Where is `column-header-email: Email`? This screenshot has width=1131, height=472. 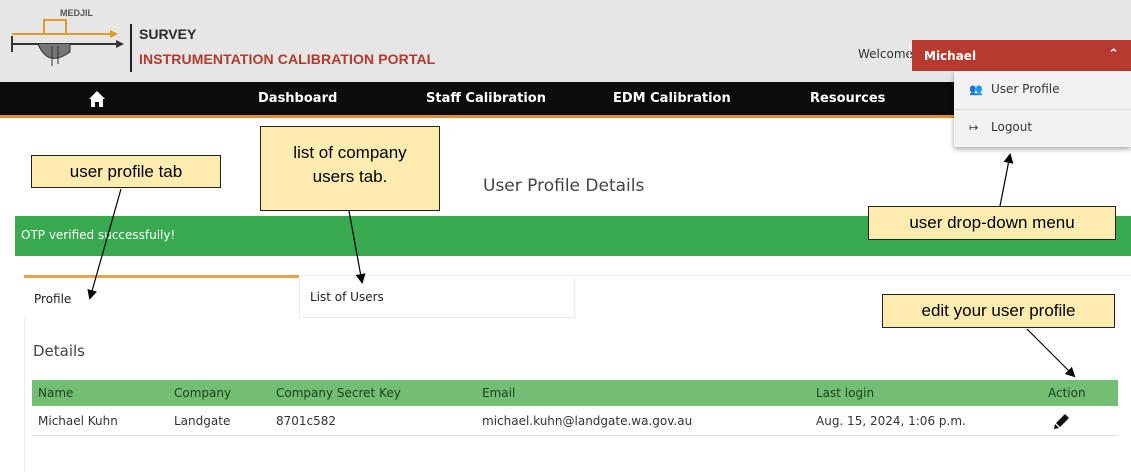 column-header-email: Email is located at coordinates (499, 393).